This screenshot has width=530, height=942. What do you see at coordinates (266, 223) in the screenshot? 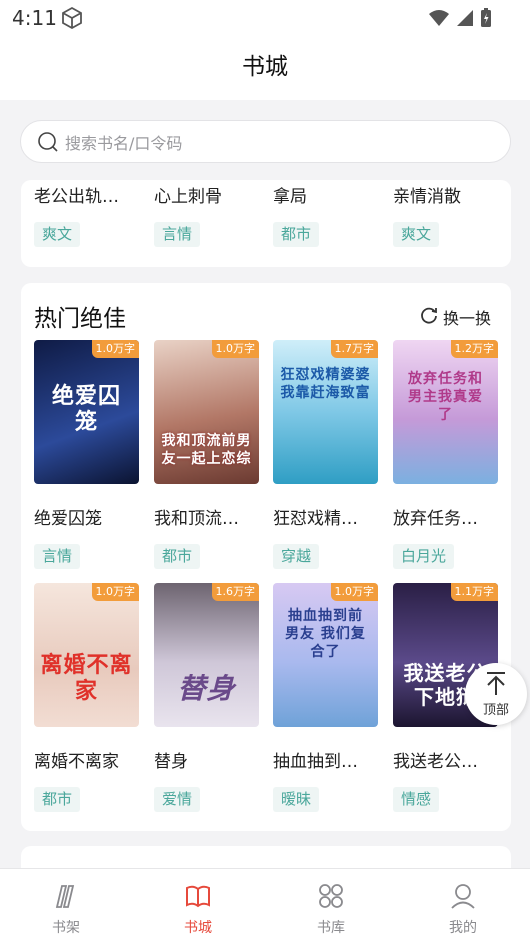
I see `recommend-card: 老公出轨… 爽文 心上刺骨 言情 拿局 都市 亲情消散 爽文` at bounding box center [266, 223].